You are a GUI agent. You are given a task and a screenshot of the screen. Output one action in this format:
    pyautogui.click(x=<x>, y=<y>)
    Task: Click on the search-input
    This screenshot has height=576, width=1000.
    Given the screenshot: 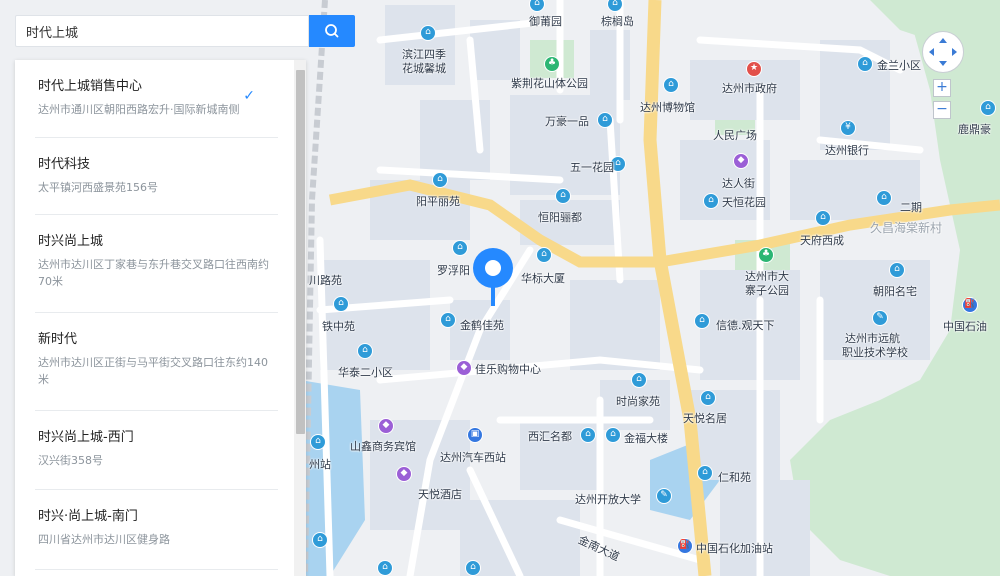 What is the action you would take?
    pyautogui.click(x=156, y=31)
    